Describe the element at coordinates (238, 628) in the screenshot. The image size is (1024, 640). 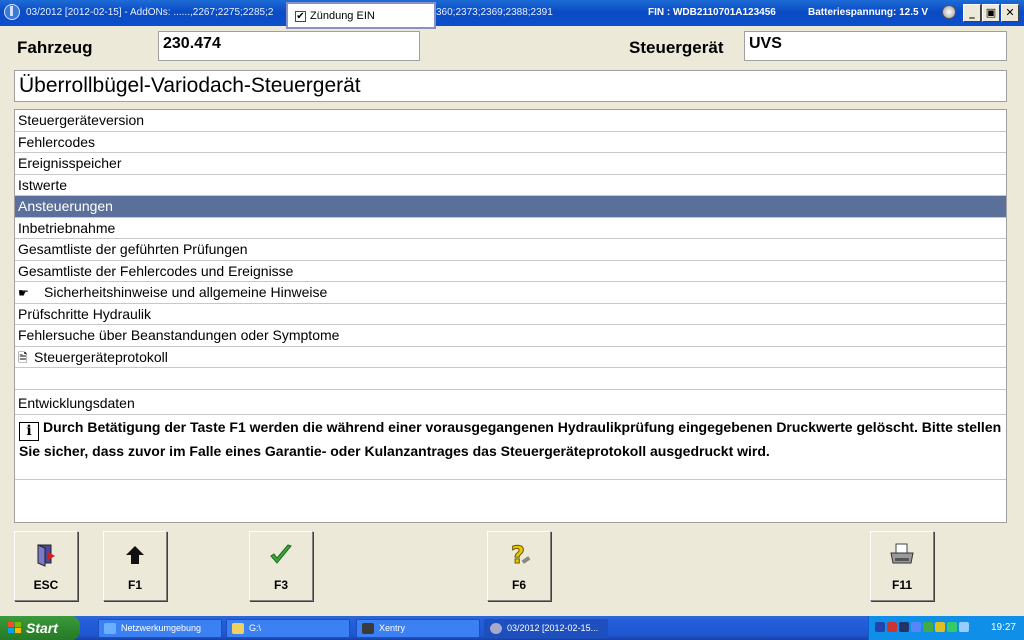
I see `folder-icon` at that location.